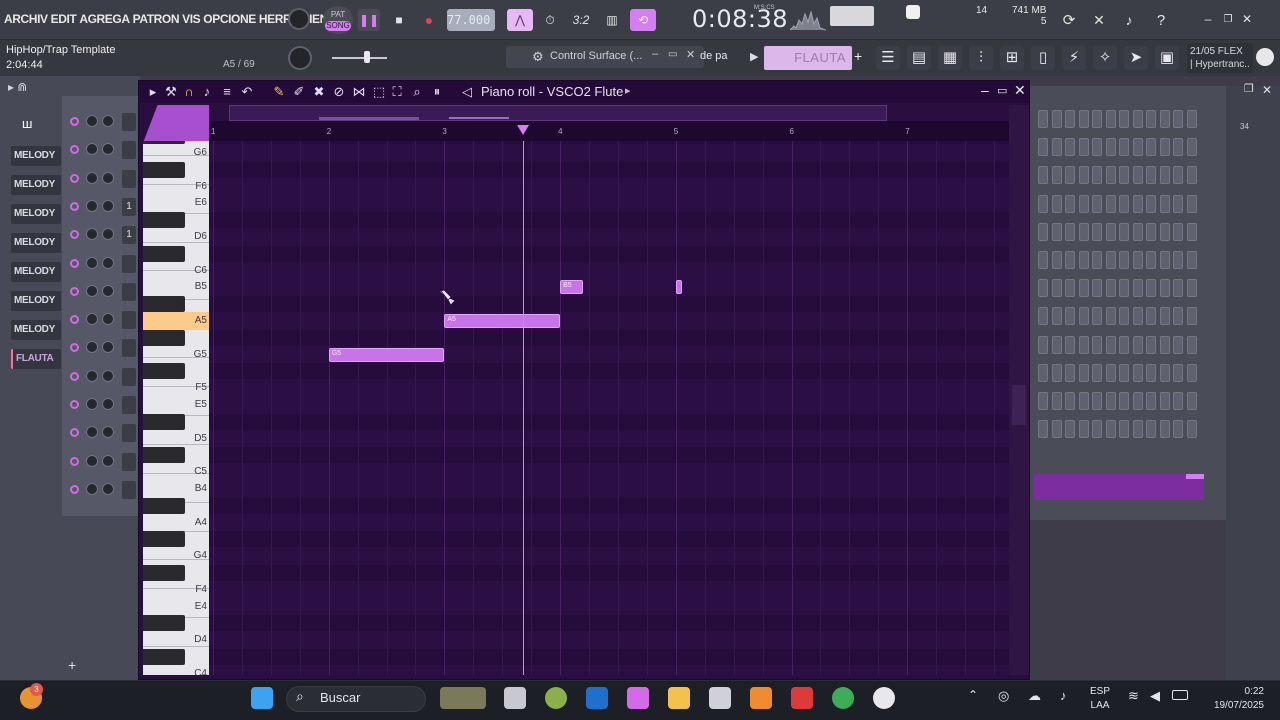  I want to click on outlook-icon, so click(597, 698).